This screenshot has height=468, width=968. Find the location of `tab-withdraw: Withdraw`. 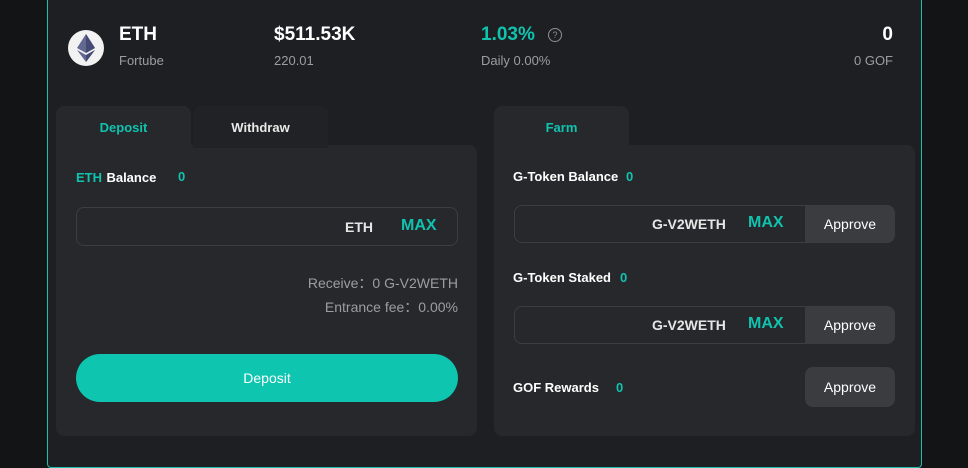

tab-withdraw: Withdraw is located at coordinates (260, 127).